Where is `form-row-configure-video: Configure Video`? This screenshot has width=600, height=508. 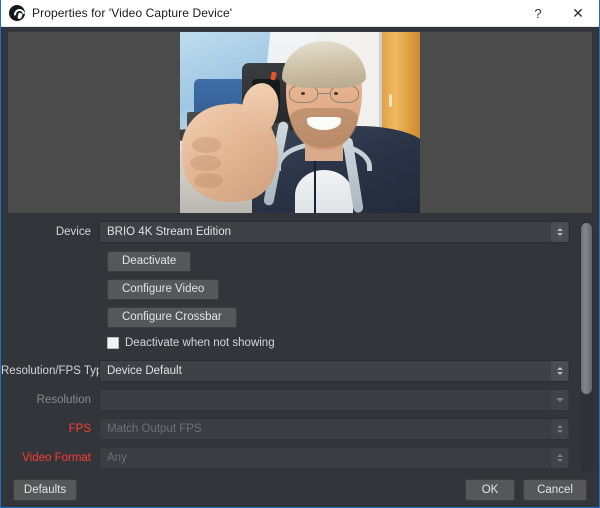
form-row-configure-video: Configure Video is located at coordinates (285, 289).